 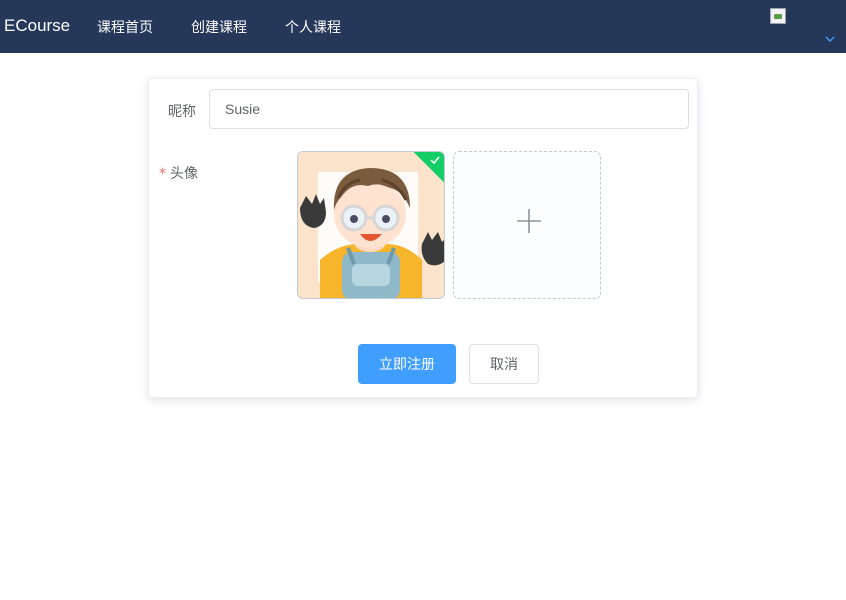 I want to click on uploaded-avatar-thumbnail, so click(x=371, y=225).